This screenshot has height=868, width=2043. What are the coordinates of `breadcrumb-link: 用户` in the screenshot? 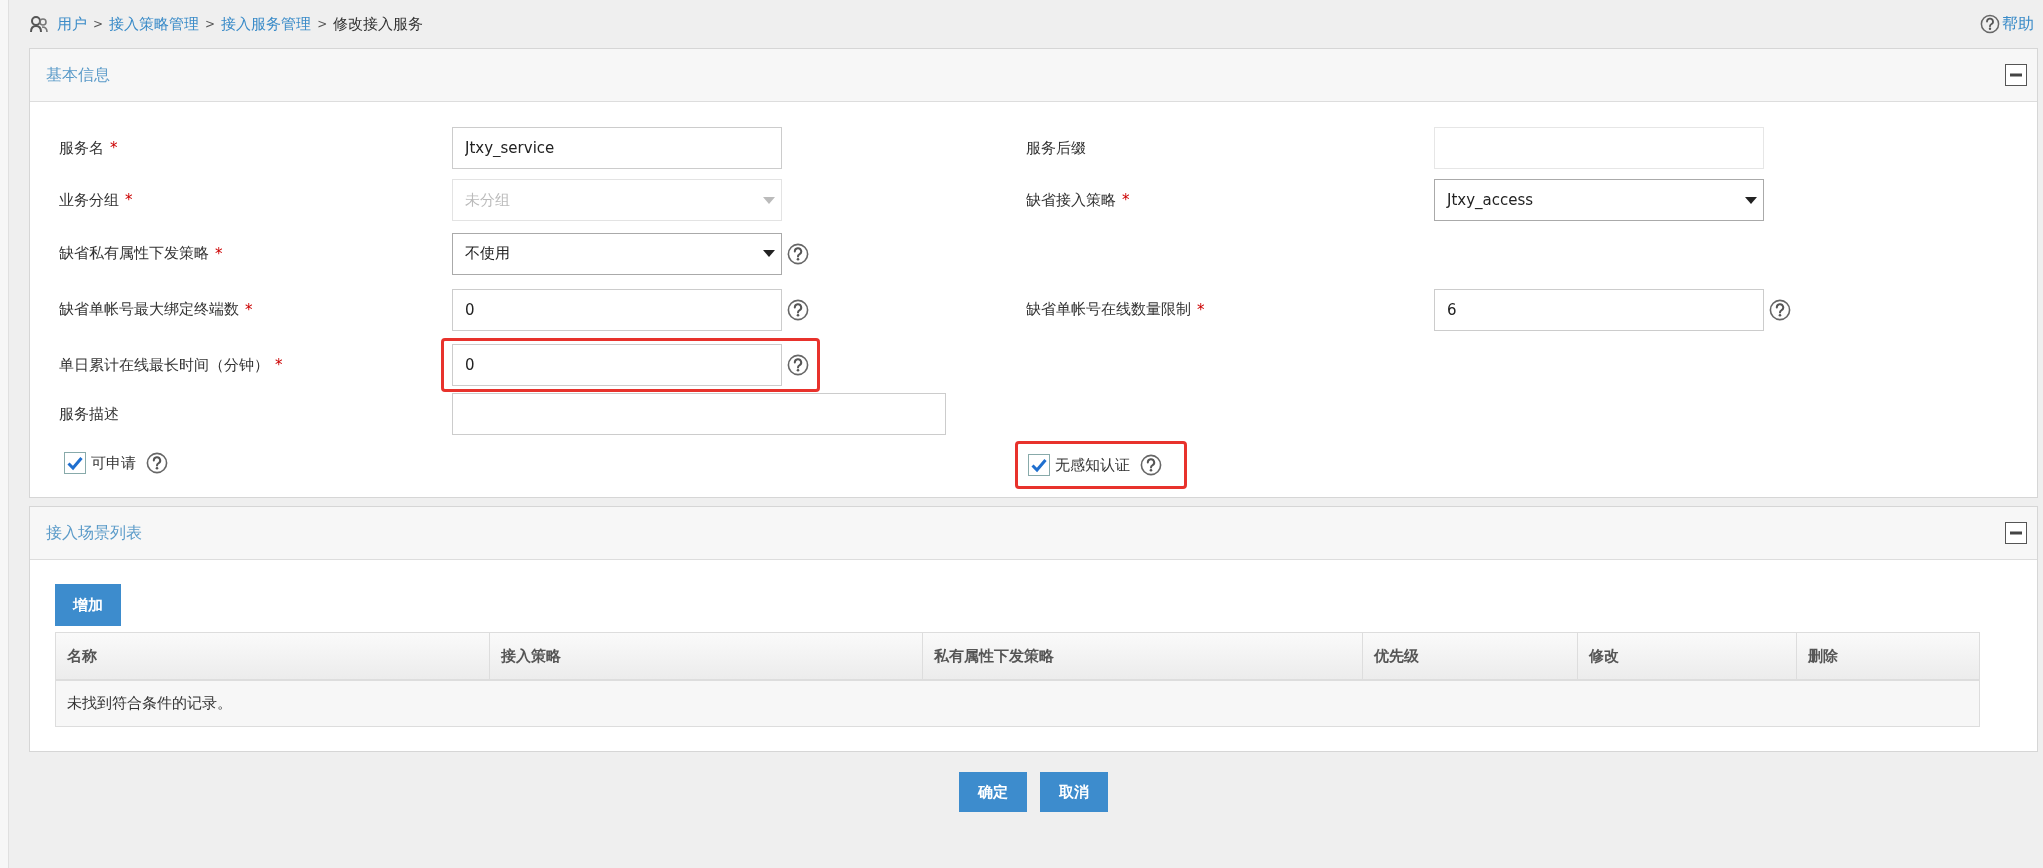 It's located at (72, 24).